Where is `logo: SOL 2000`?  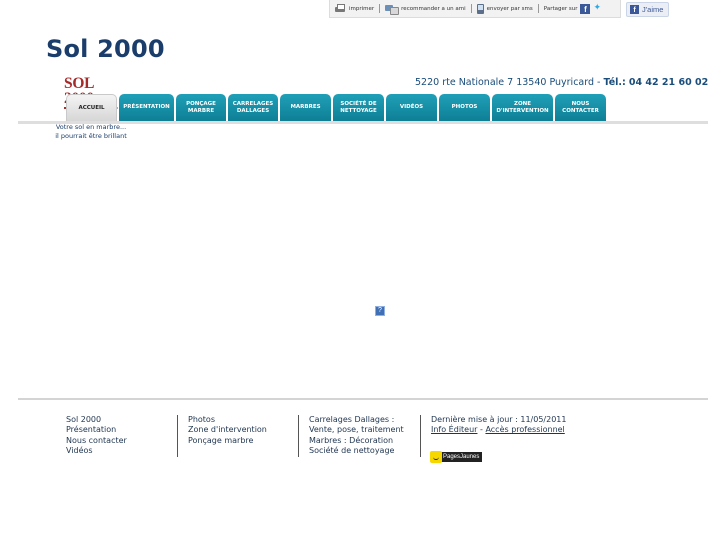 logo: SOL 2000 is located at coordinates (92, 92).